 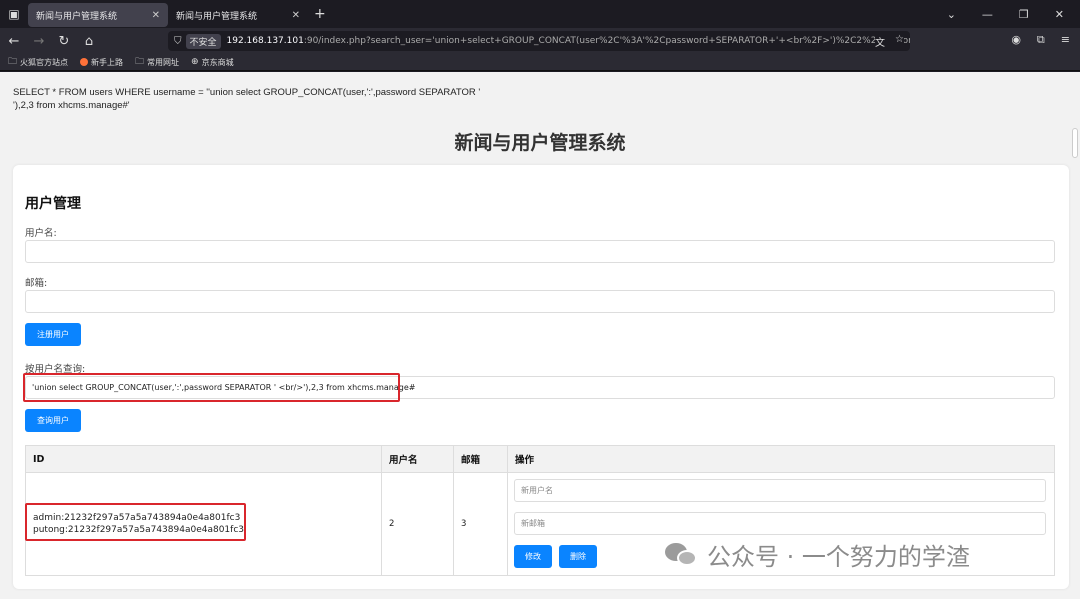 I want to click on table-header-row: ID 用户名 邮箱 操作, so click(x=540, y=459).